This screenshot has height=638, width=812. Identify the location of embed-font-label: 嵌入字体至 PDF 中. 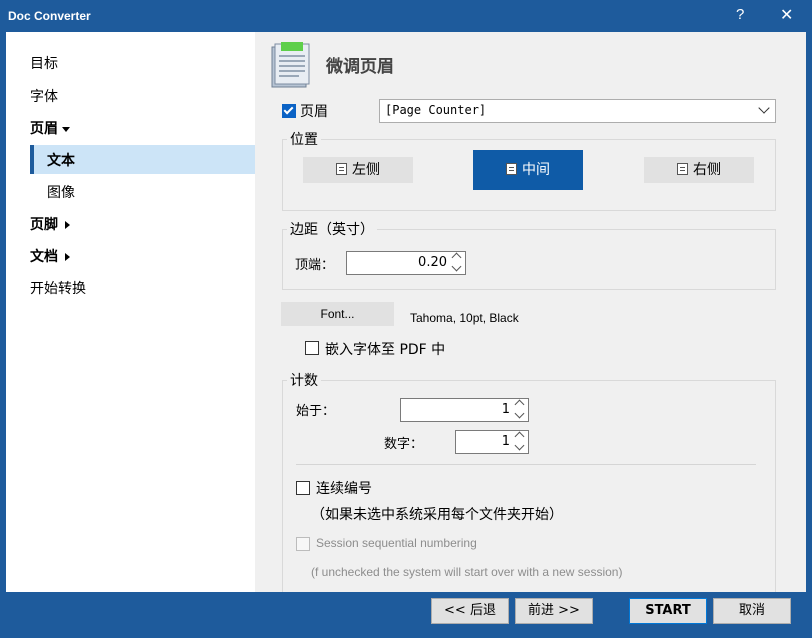
(385, 349).